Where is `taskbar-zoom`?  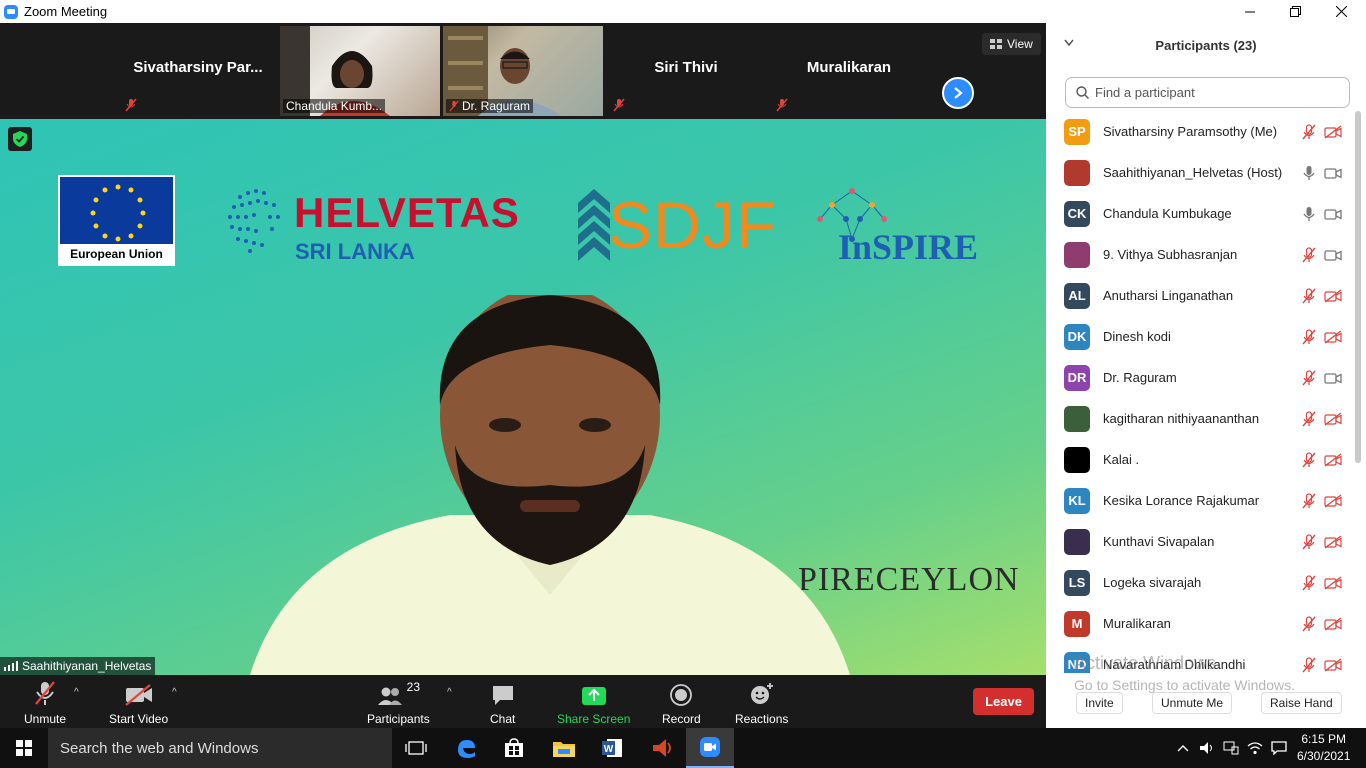
taskbar-zoom is located at coordinates (710, 748).